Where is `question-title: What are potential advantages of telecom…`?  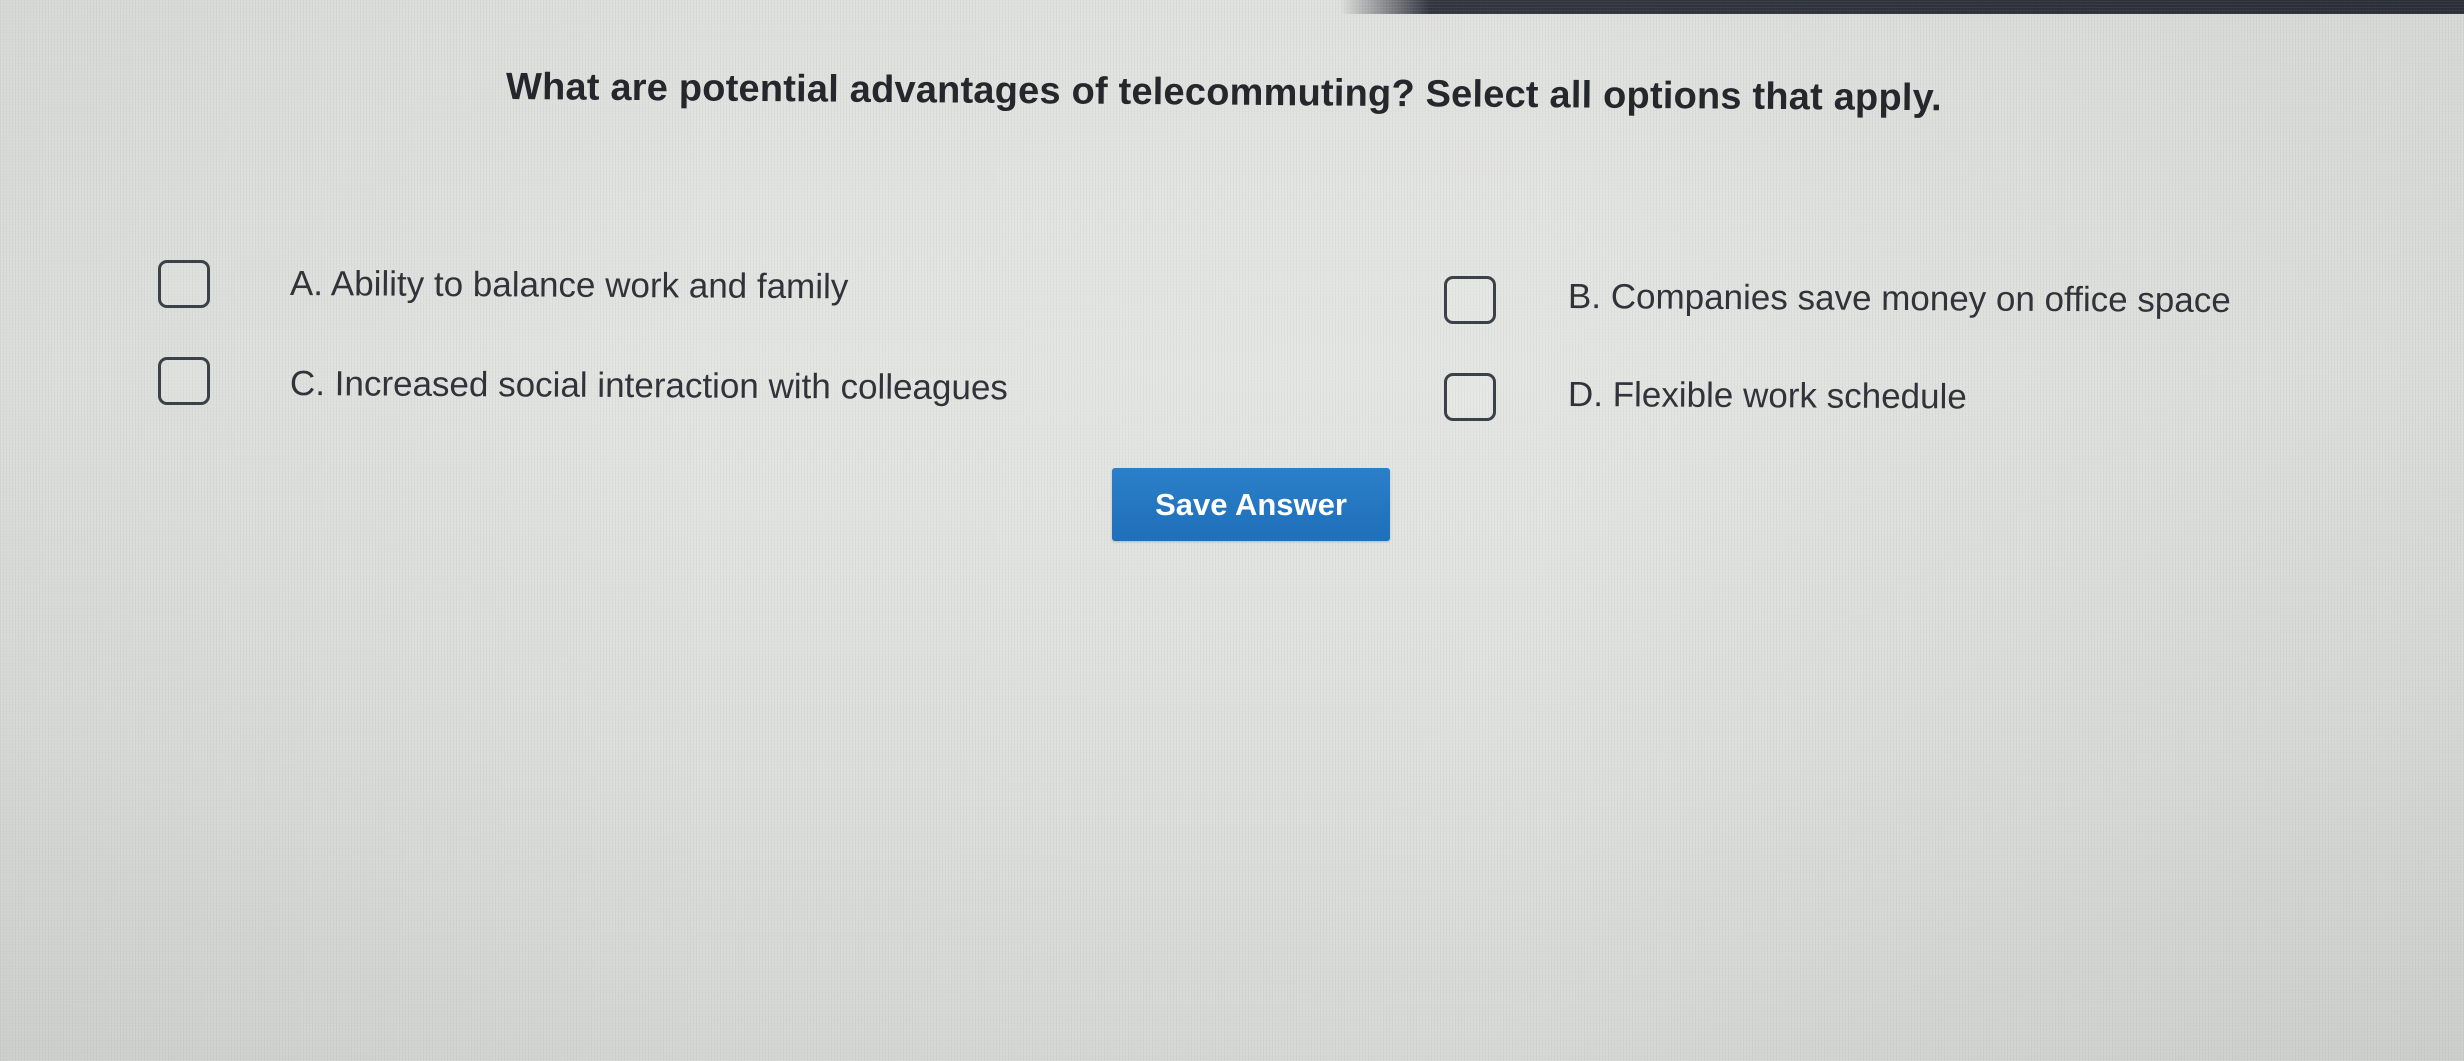 question-title: What are potential advantages of telecom… is located at coordinates (1224, 93).